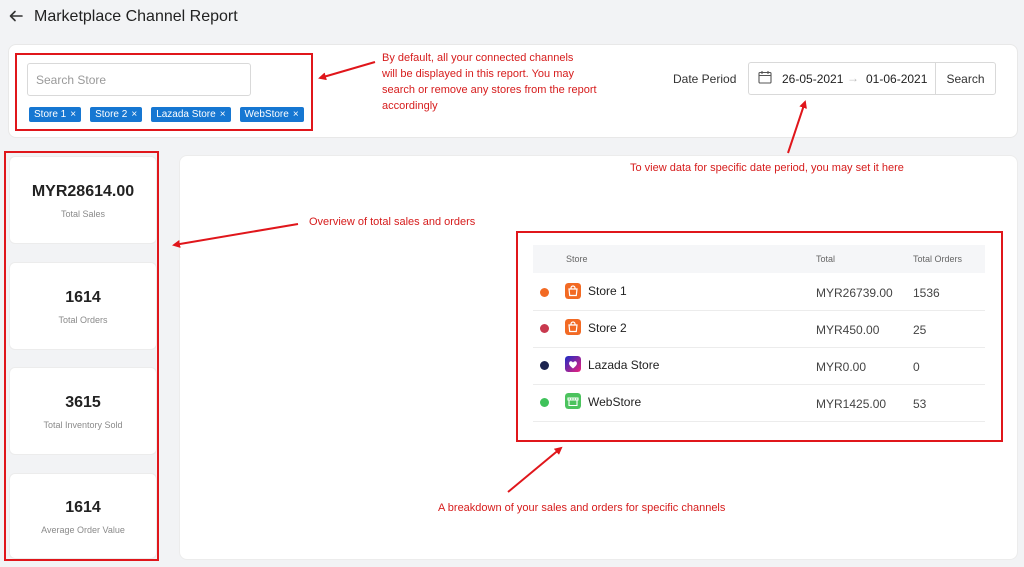 The image size is (1024, 567). I want to click on arrow-to-table, so click(535, 469).